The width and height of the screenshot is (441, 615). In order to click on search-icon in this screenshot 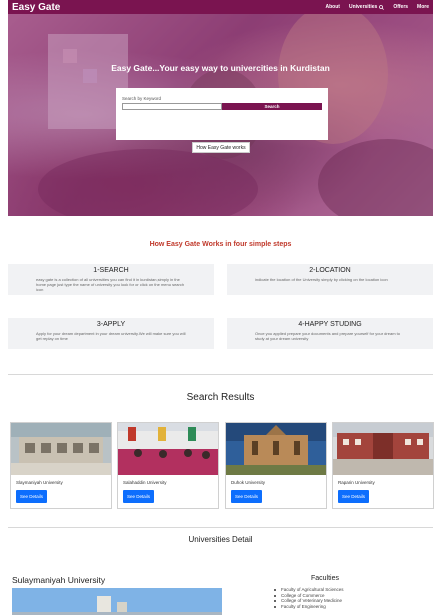, I will do `click(382, 7)`.